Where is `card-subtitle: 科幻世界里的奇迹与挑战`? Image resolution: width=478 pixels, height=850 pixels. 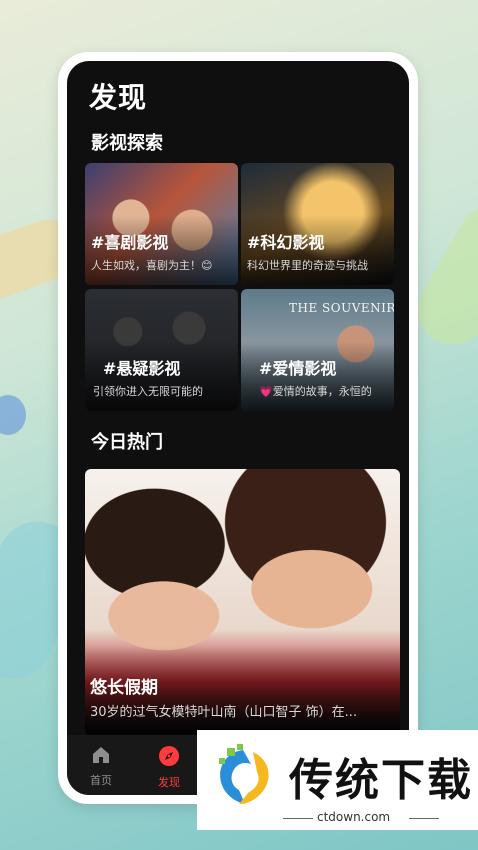
card-subtitle: 科幻世界里的奇迹与挑战 is located at coordinates (307, 265).